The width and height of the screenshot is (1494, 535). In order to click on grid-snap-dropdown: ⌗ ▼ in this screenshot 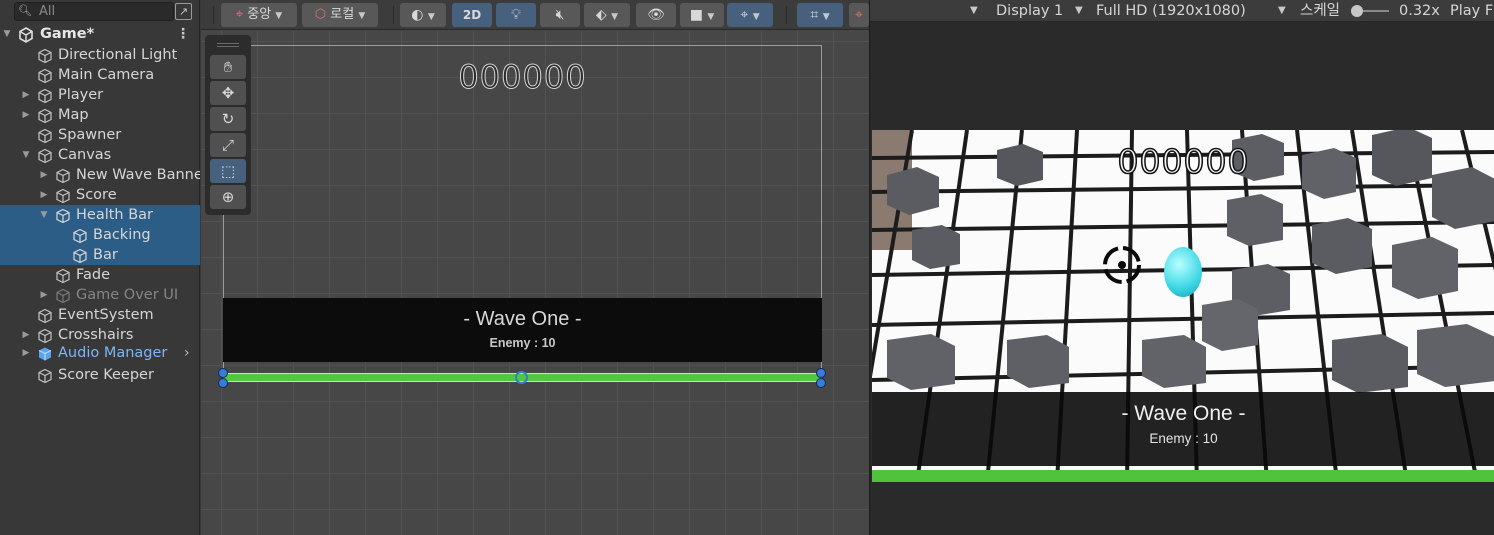, I will do `click(820, 15)`.